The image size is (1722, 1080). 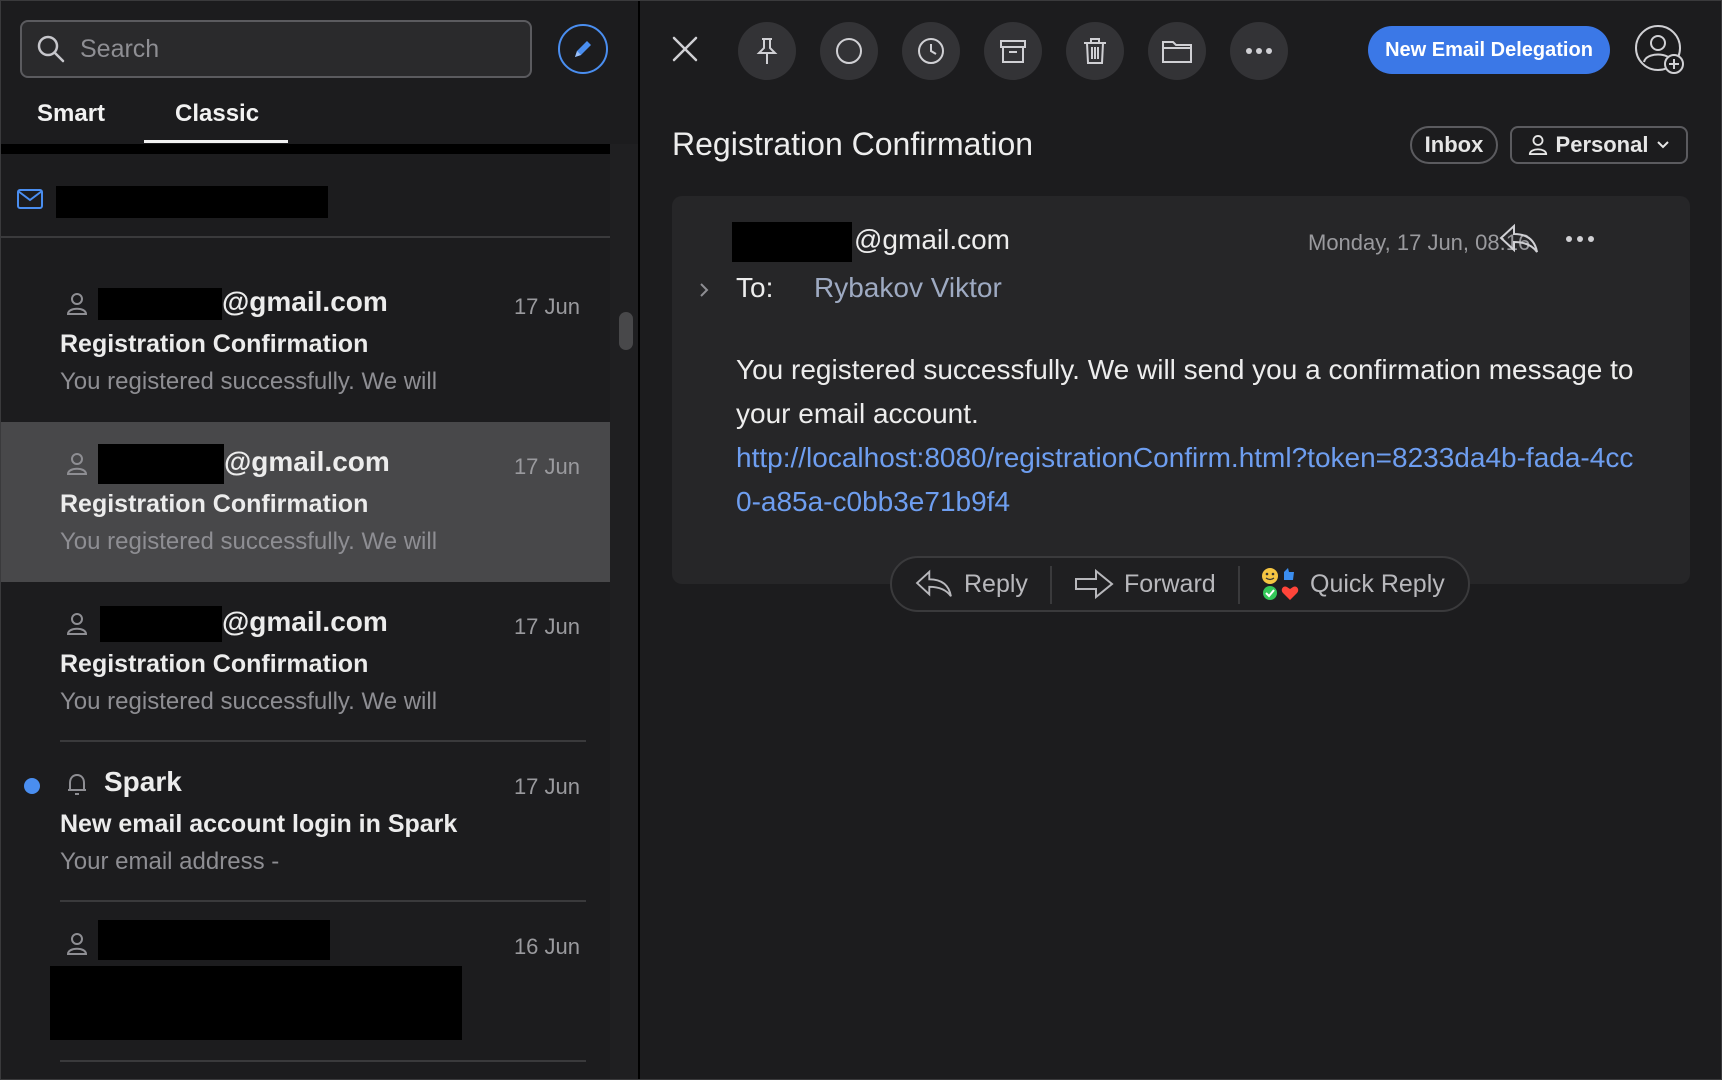 What do you see at coordinates (1454, 145) in the screenshot?
I see `inbox-label-chip: Inbox` at bounding box center [1454, 145].